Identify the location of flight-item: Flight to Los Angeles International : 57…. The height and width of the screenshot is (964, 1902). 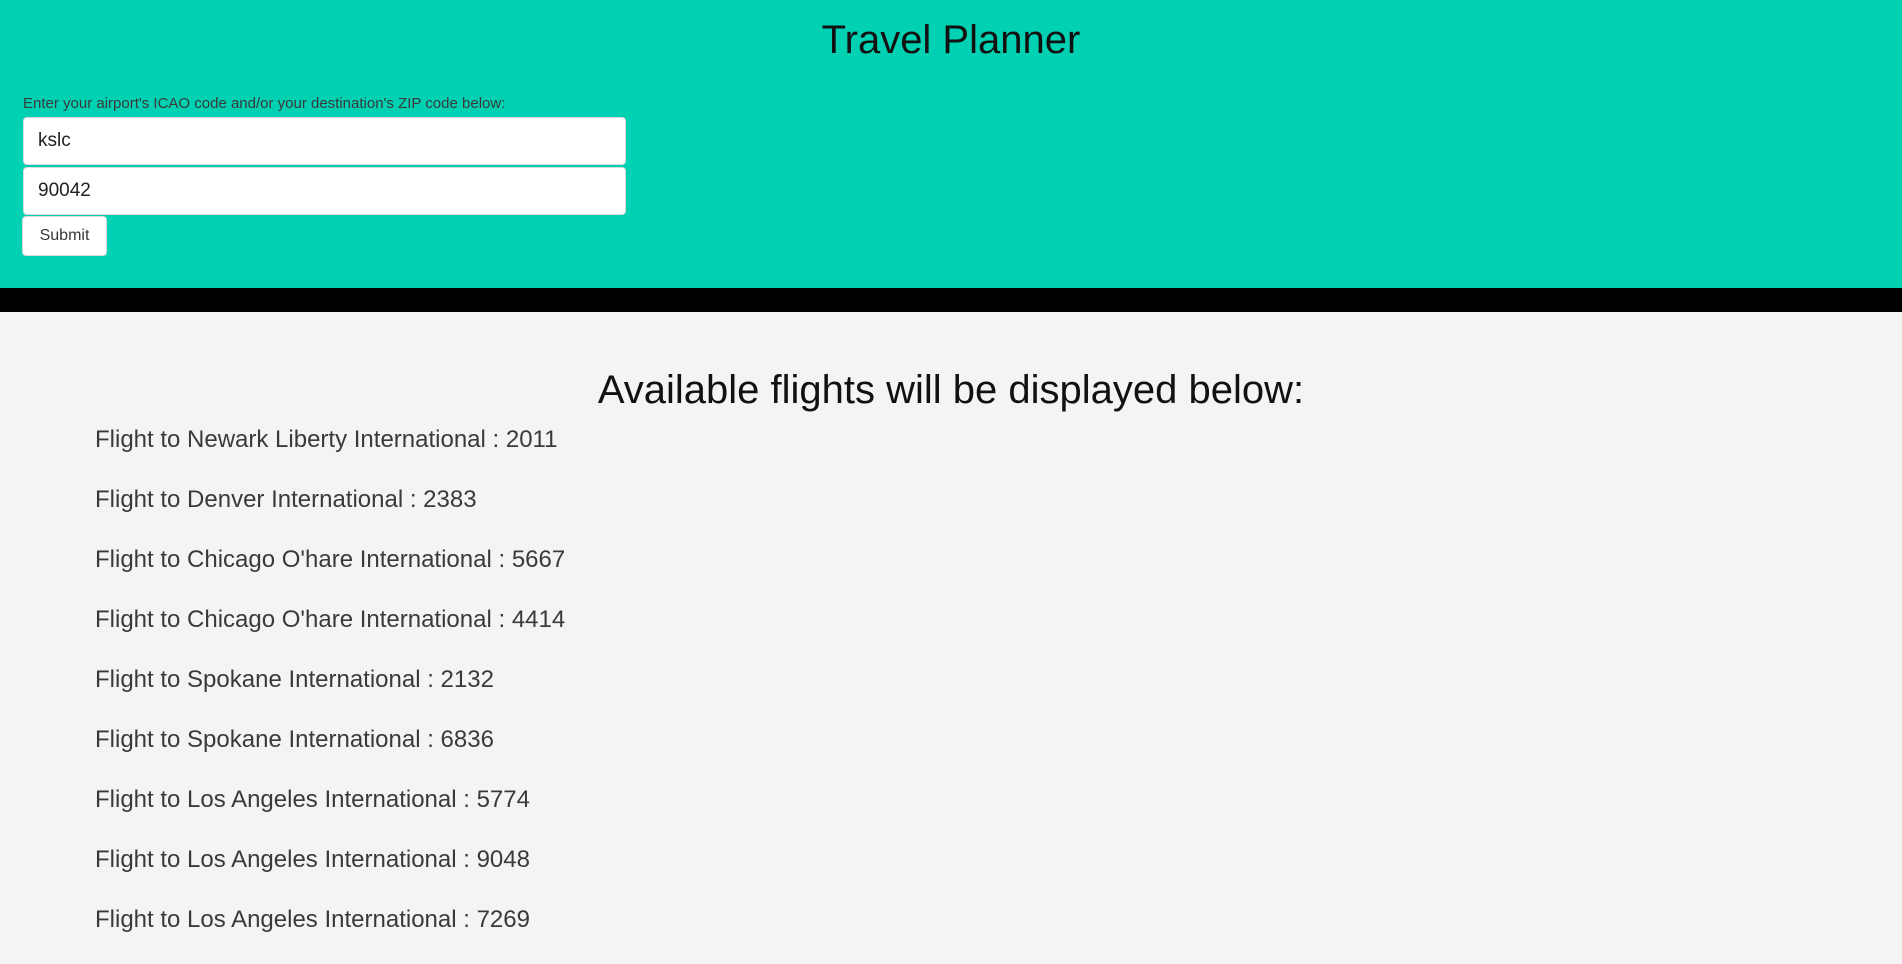
(312, 799).